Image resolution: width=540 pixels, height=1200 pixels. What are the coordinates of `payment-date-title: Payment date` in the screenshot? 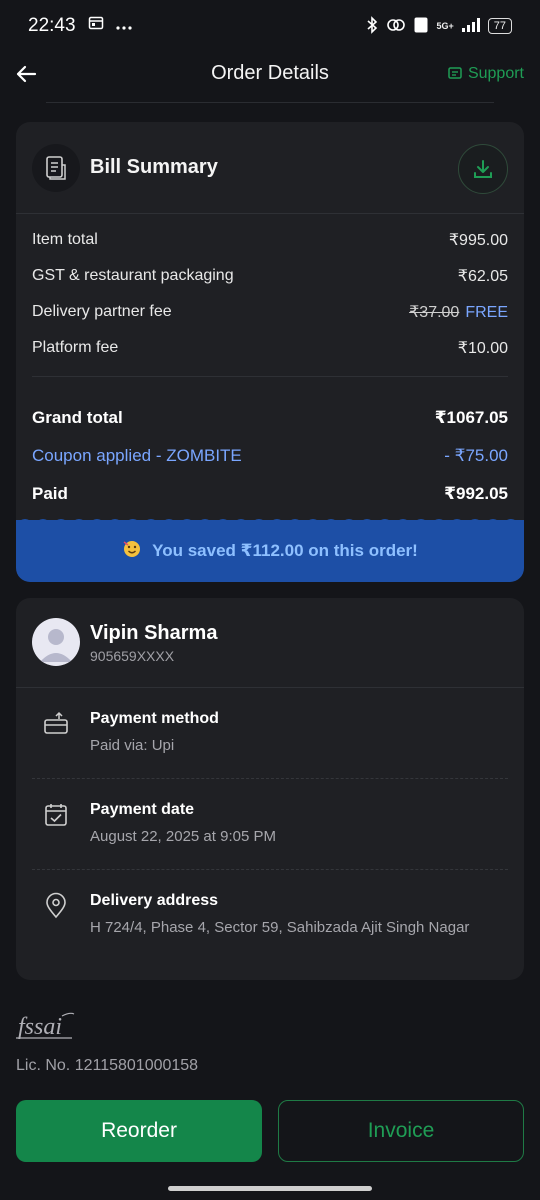 It's located at (142, 809).